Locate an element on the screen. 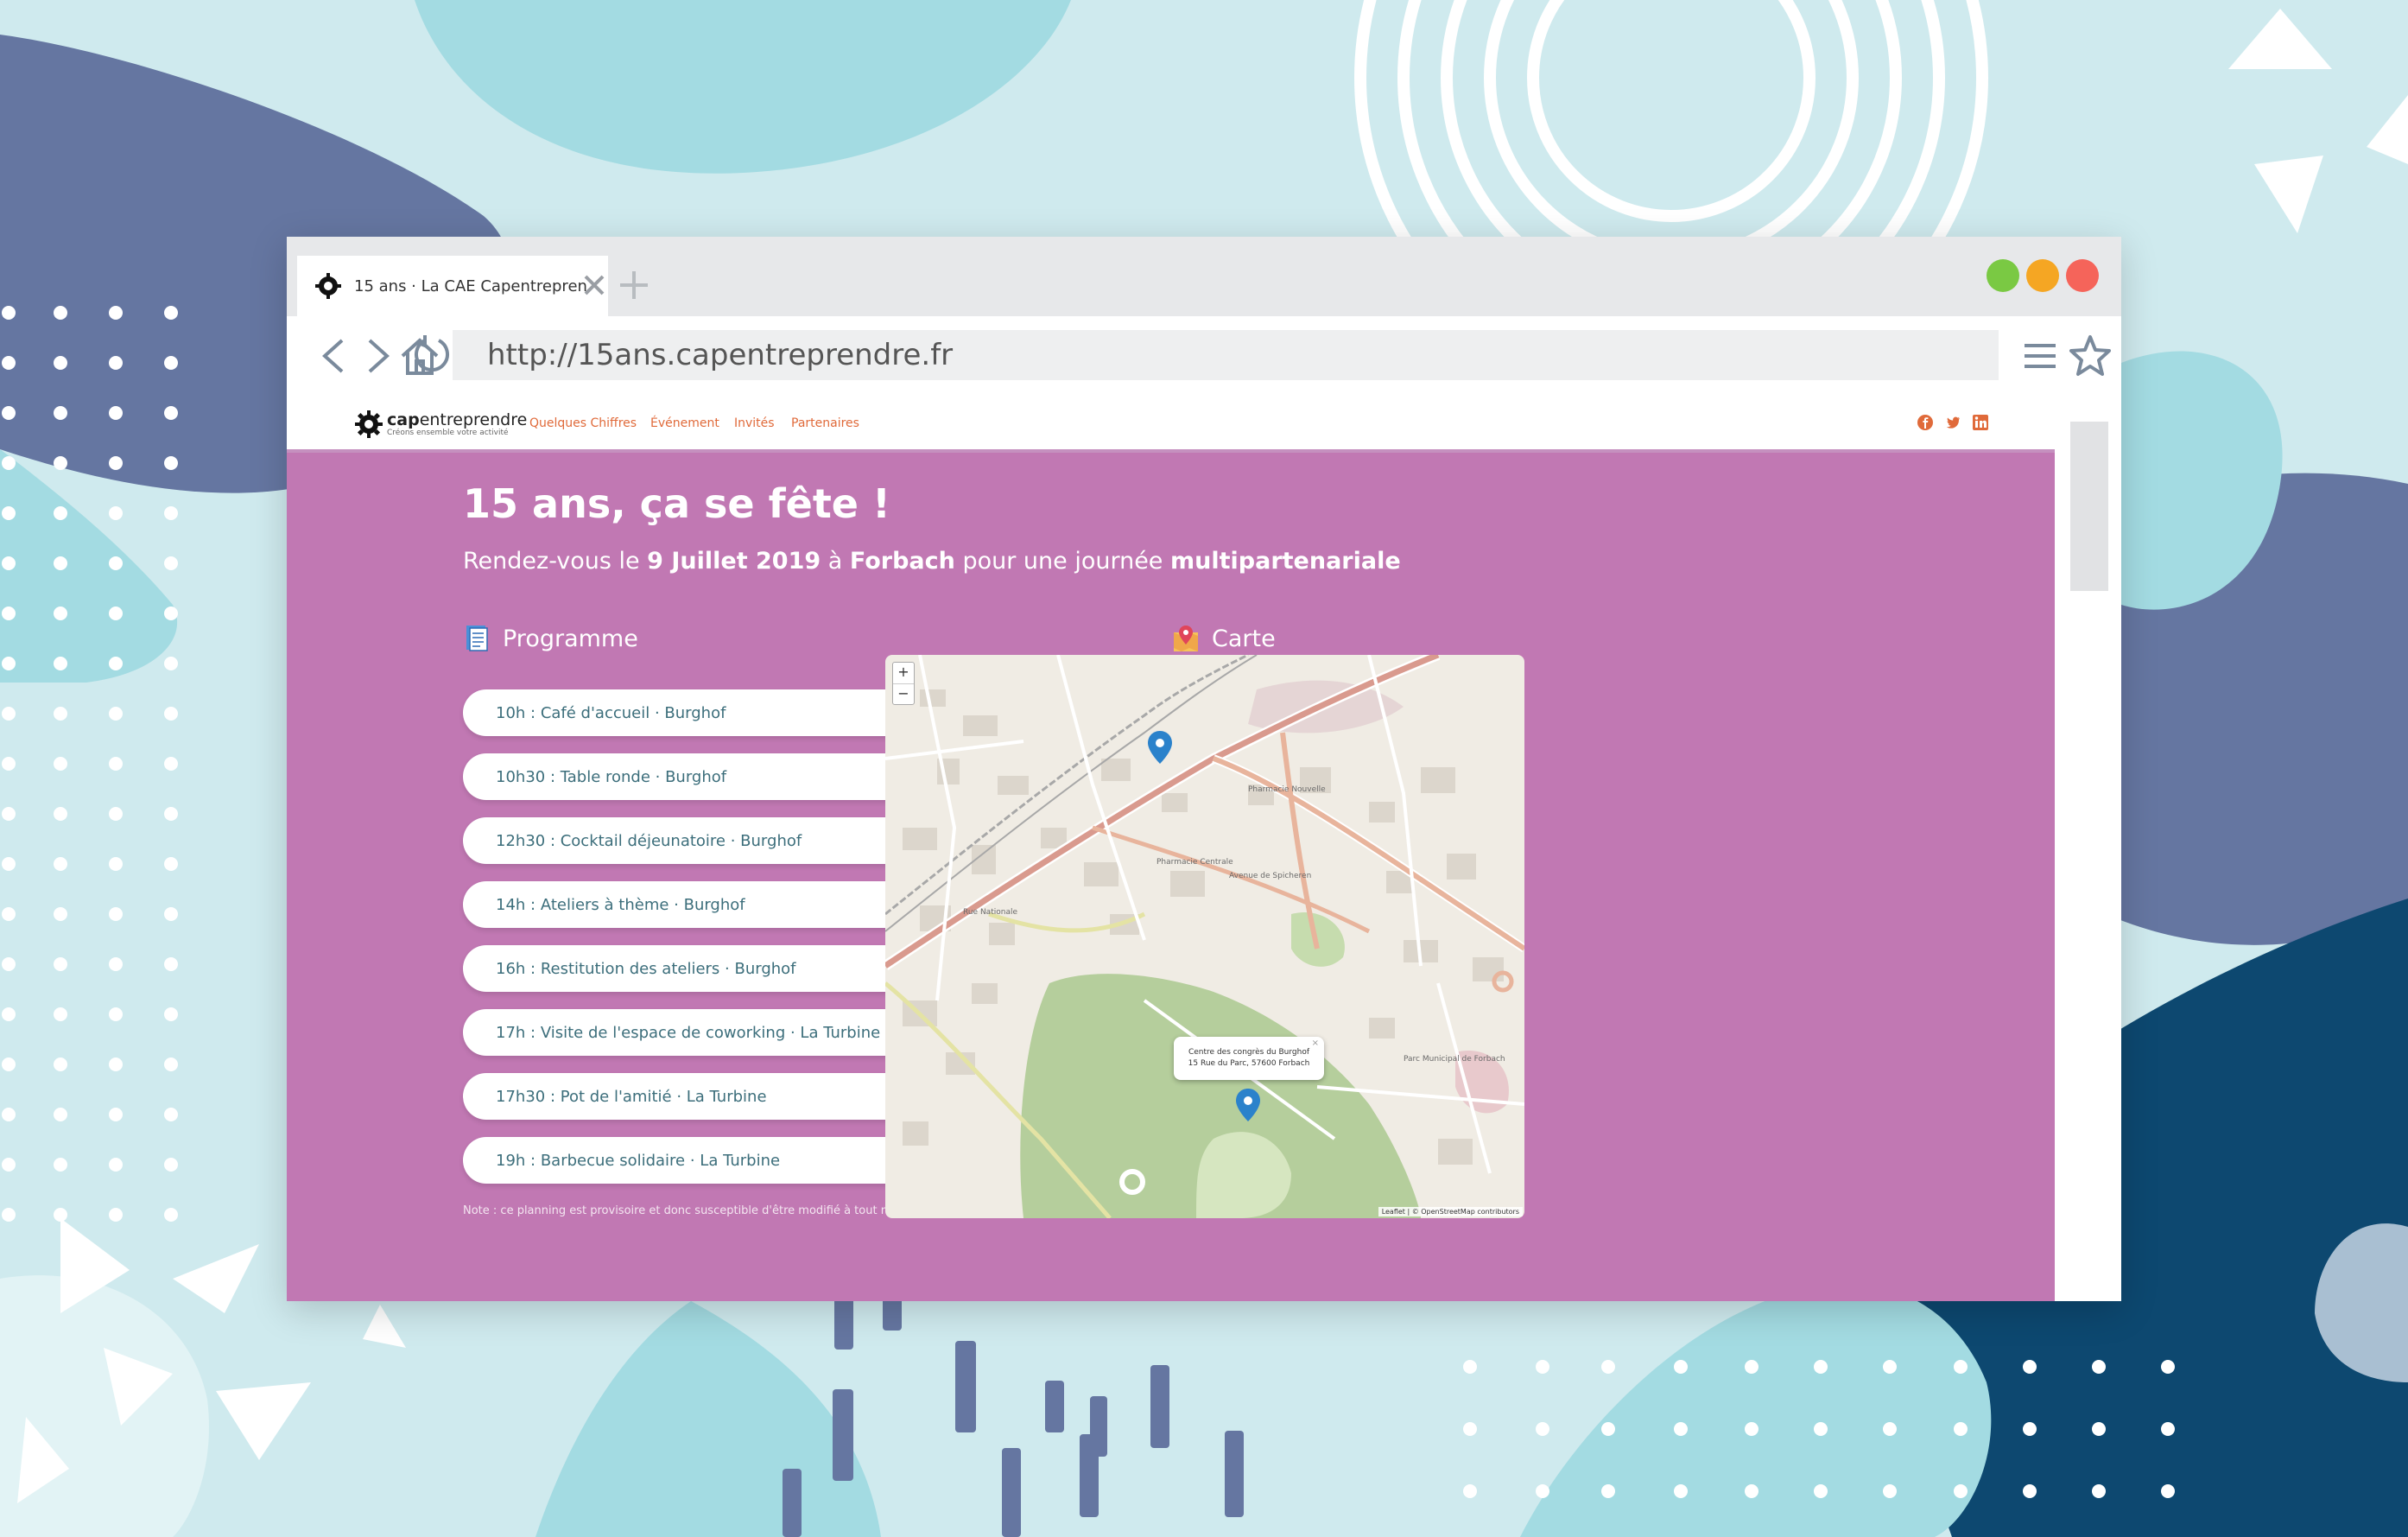 The image size is (2408, 1537). logo-text-bold: cap is located at coordinates (403, 420).